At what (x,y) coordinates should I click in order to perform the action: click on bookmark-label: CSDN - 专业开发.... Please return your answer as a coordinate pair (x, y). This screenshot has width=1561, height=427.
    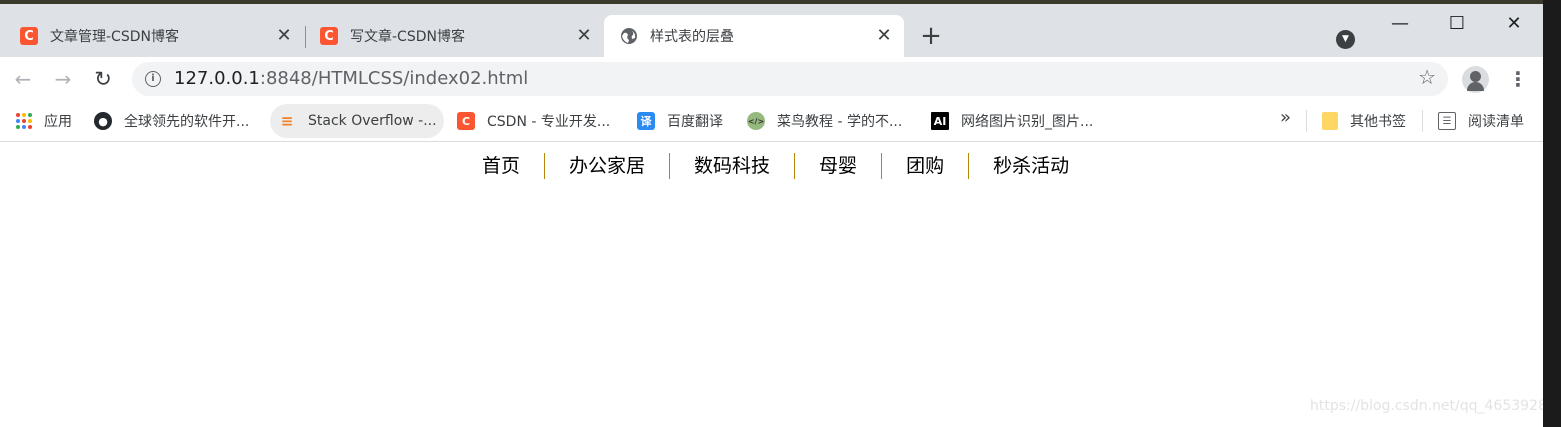
    Looking at the image, I should click on (549, 122).